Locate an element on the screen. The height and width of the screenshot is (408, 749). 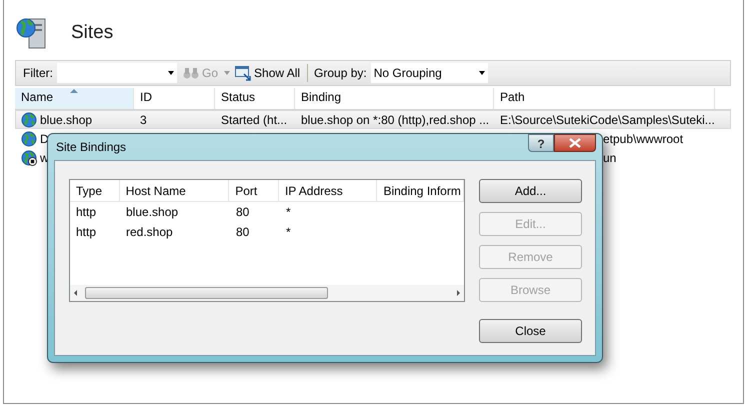
table-cell-text: blue.shop is located at coordinates (66, 120).